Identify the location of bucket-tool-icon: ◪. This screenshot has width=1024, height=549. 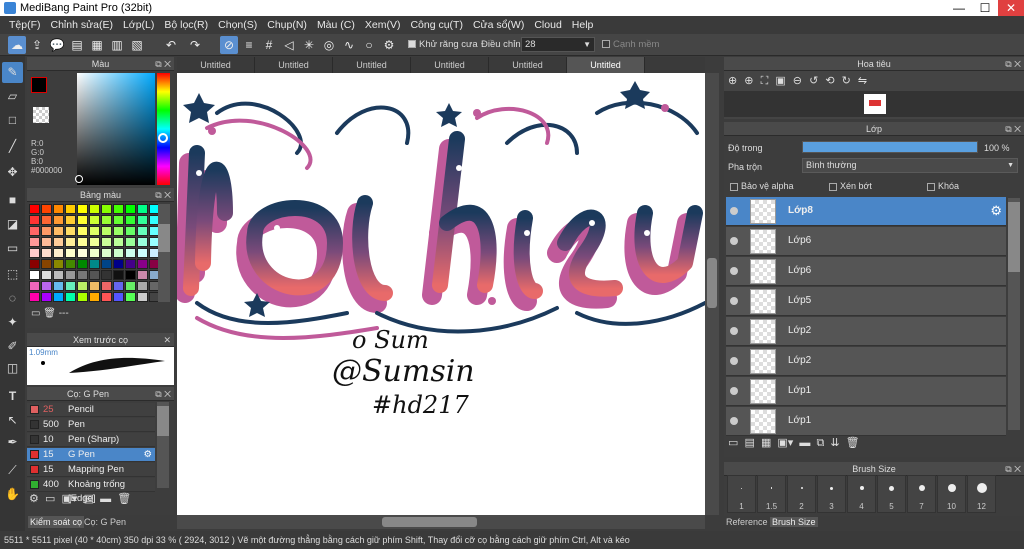
(12, 224).